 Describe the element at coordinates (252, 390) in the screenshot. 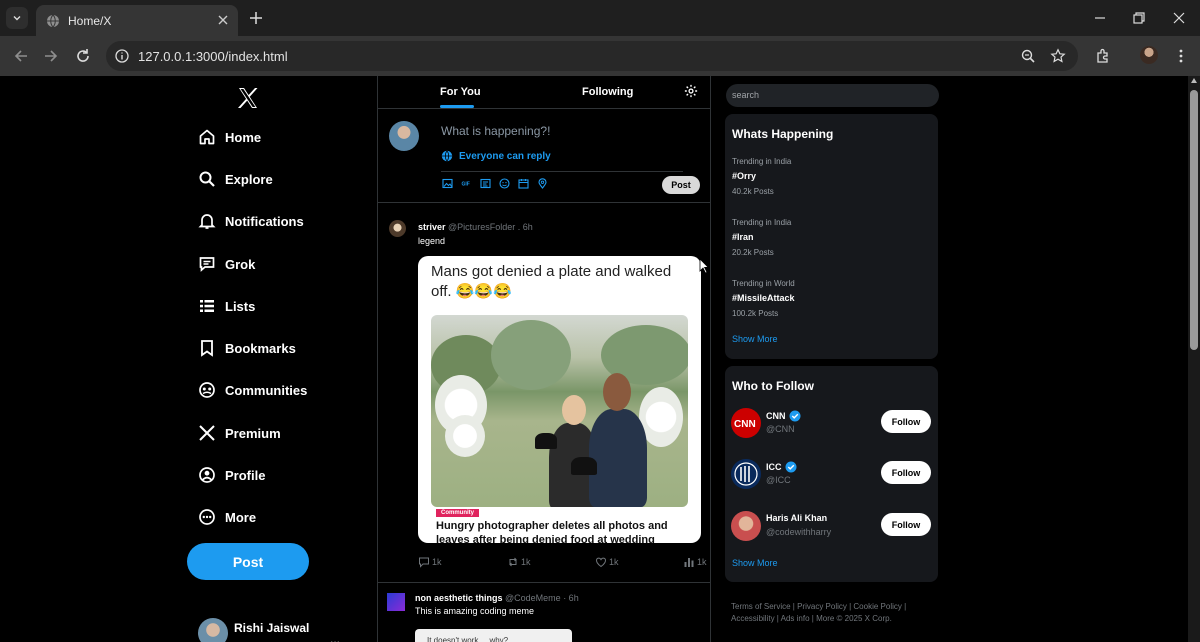

I see `nav-item-communities: Communities` at that location.